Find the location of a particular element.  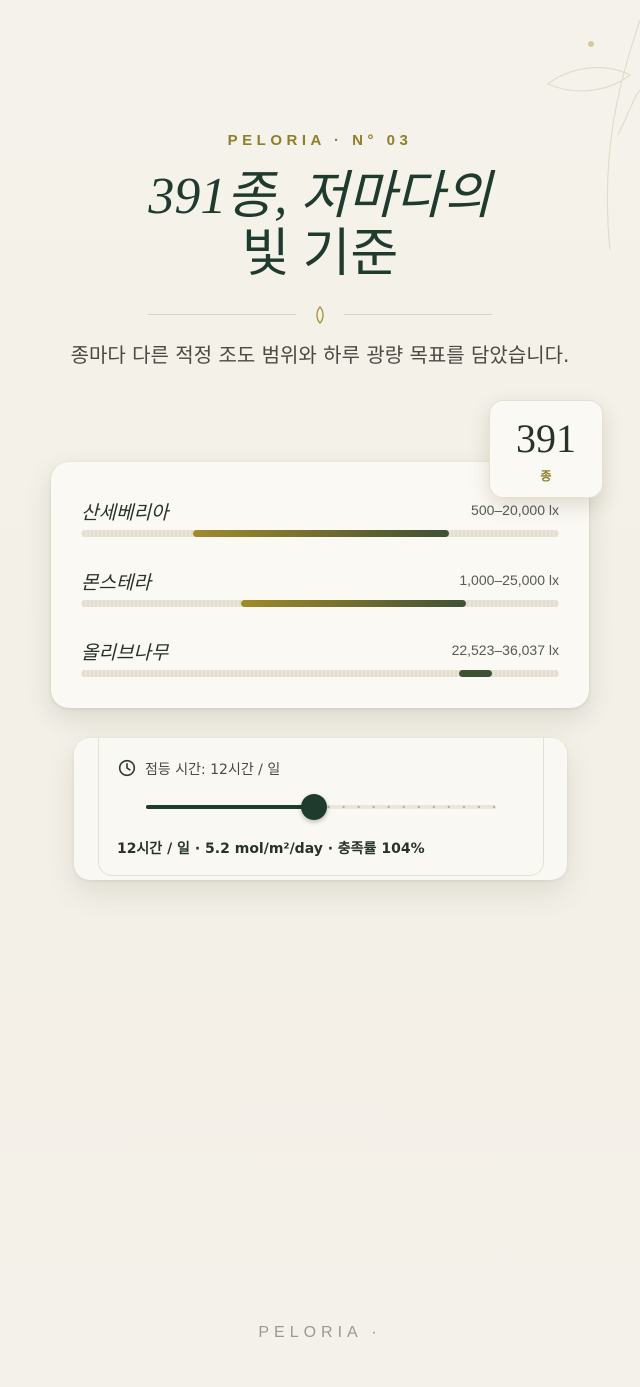

species-name: 몬스테라 is located at coordinates (116, 583).